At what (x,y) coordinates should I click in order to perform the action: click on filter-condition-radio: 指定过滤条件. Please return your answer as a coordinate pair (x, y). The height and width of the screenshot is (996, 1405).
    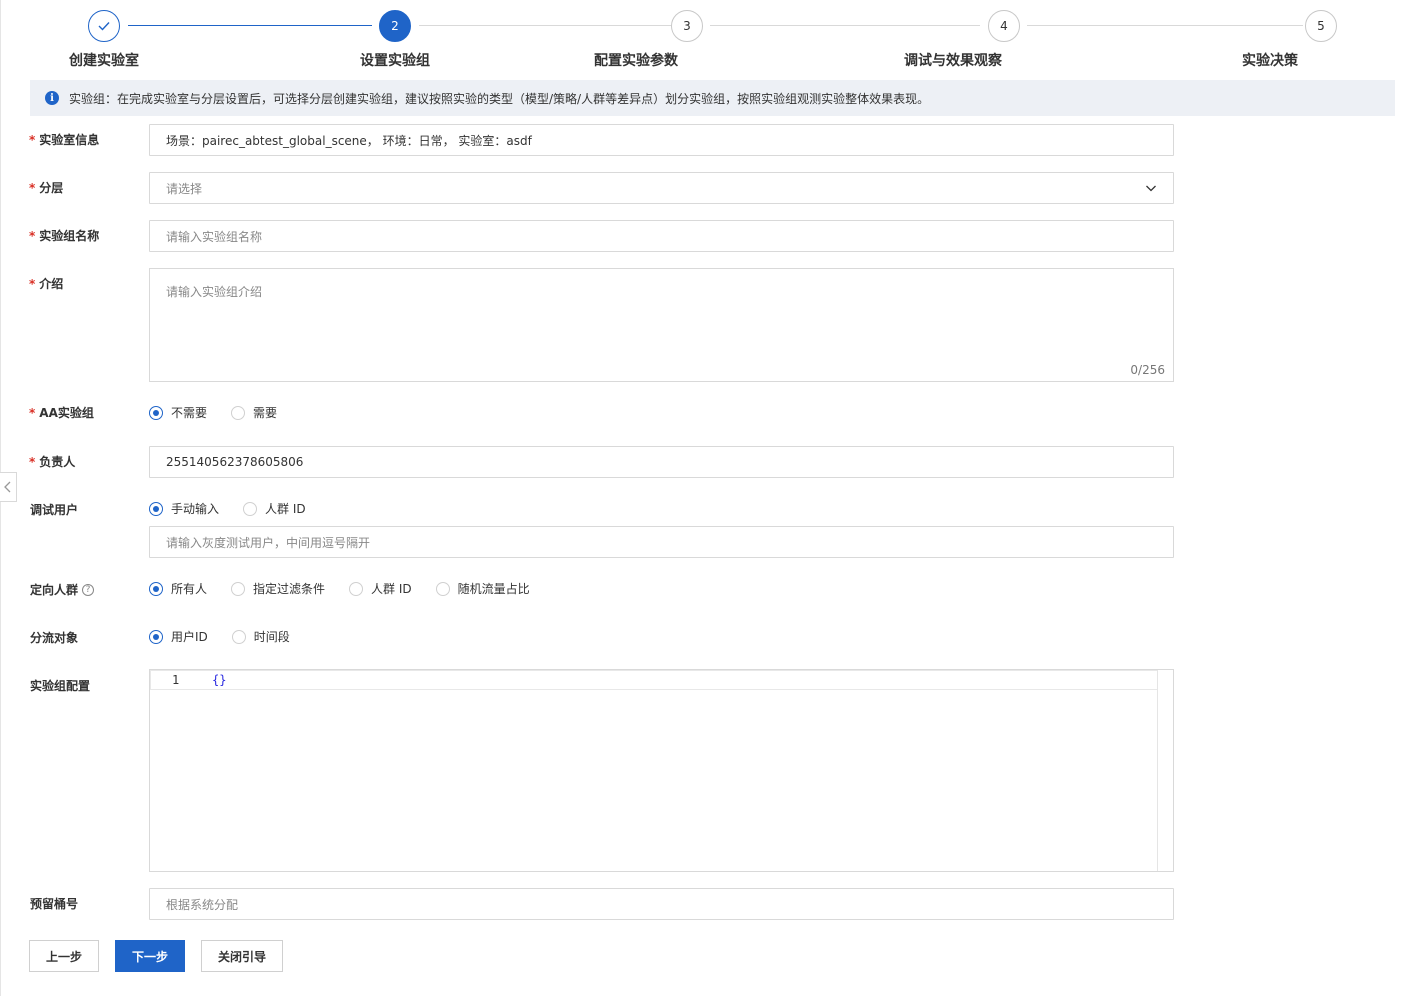
    Looking at the image, I should click on (278, 588).